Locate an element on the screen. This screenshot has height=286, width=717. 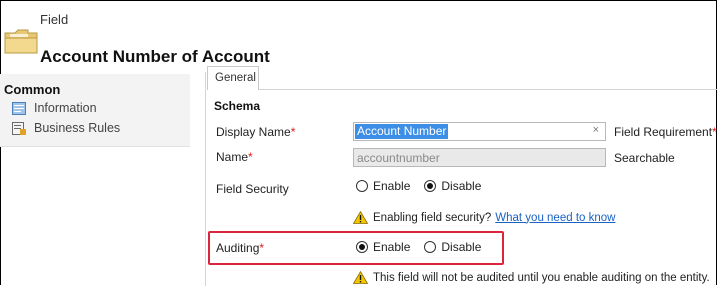
what-you-need-to-know-link: What you need to know is located at coordinates (555, 218).